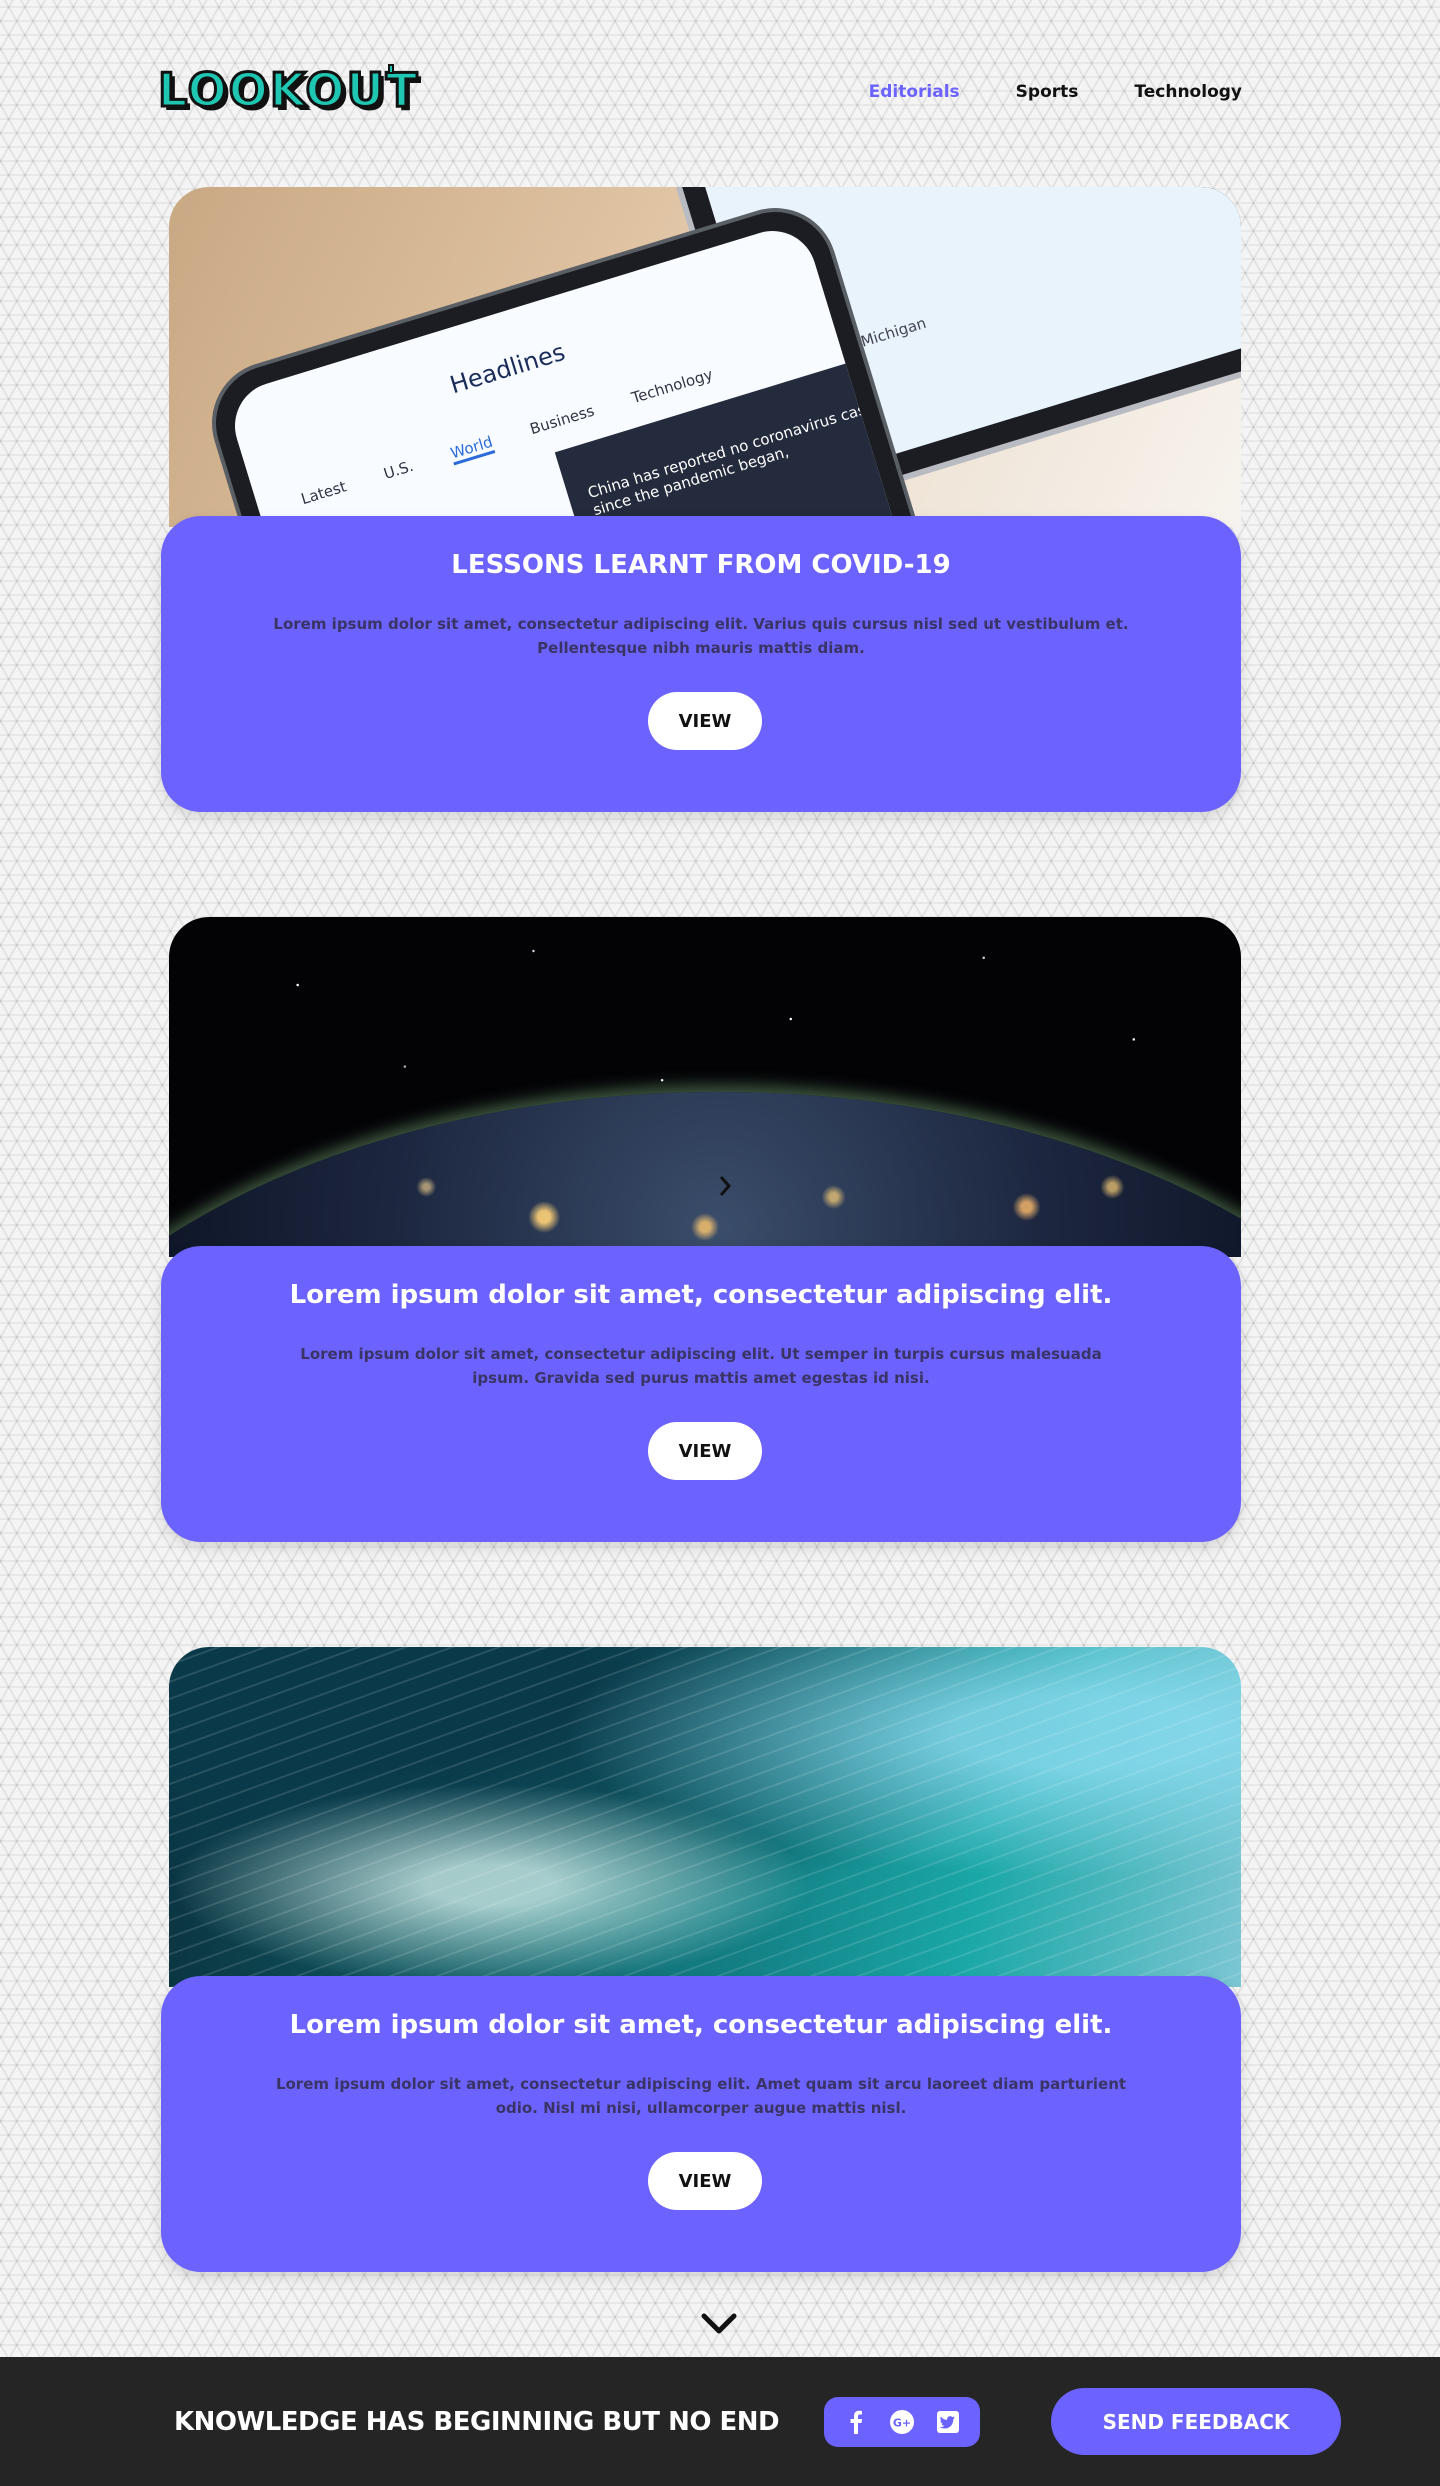 This screenshot has height=2486, width=1440. I want to click on article-image-abstract, so click(705, 1817).